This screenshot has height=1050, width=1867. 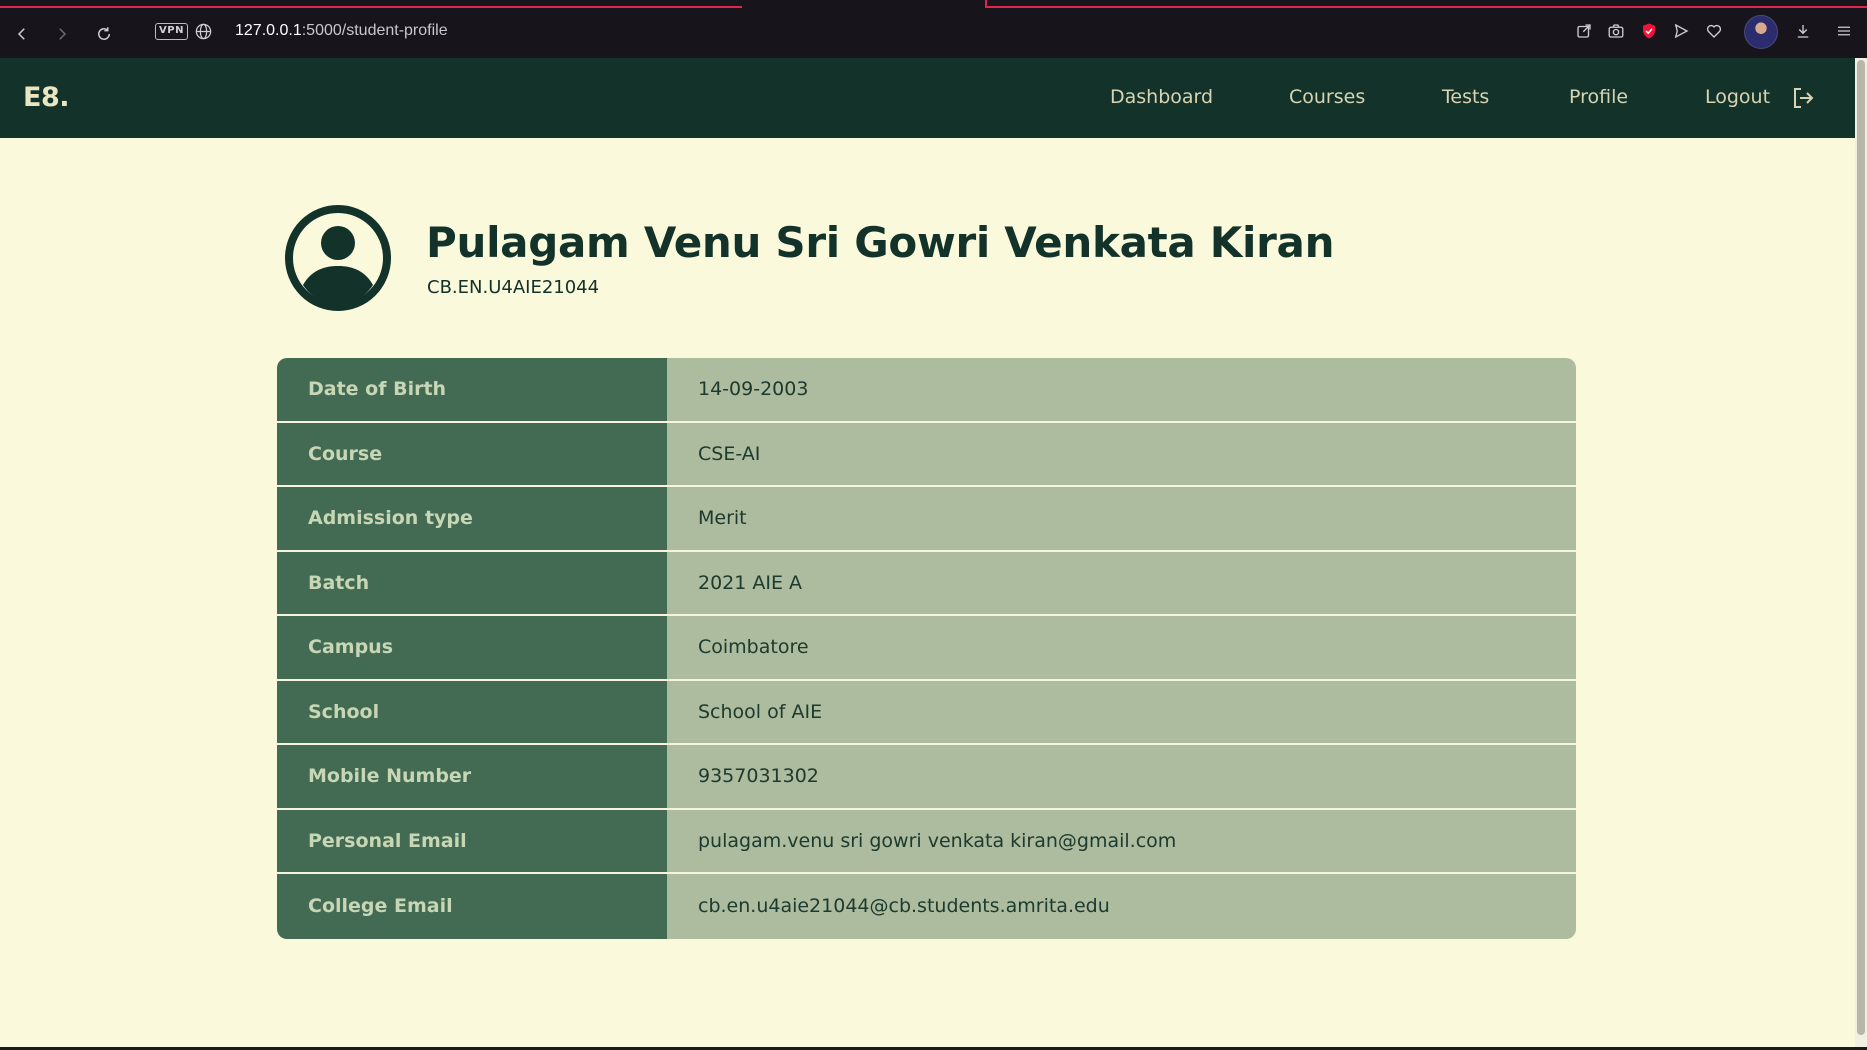 What do you see at coordinates (472, 582) in the screenshot?
I see `field-label: Batch` at bounding box center [472, 582].